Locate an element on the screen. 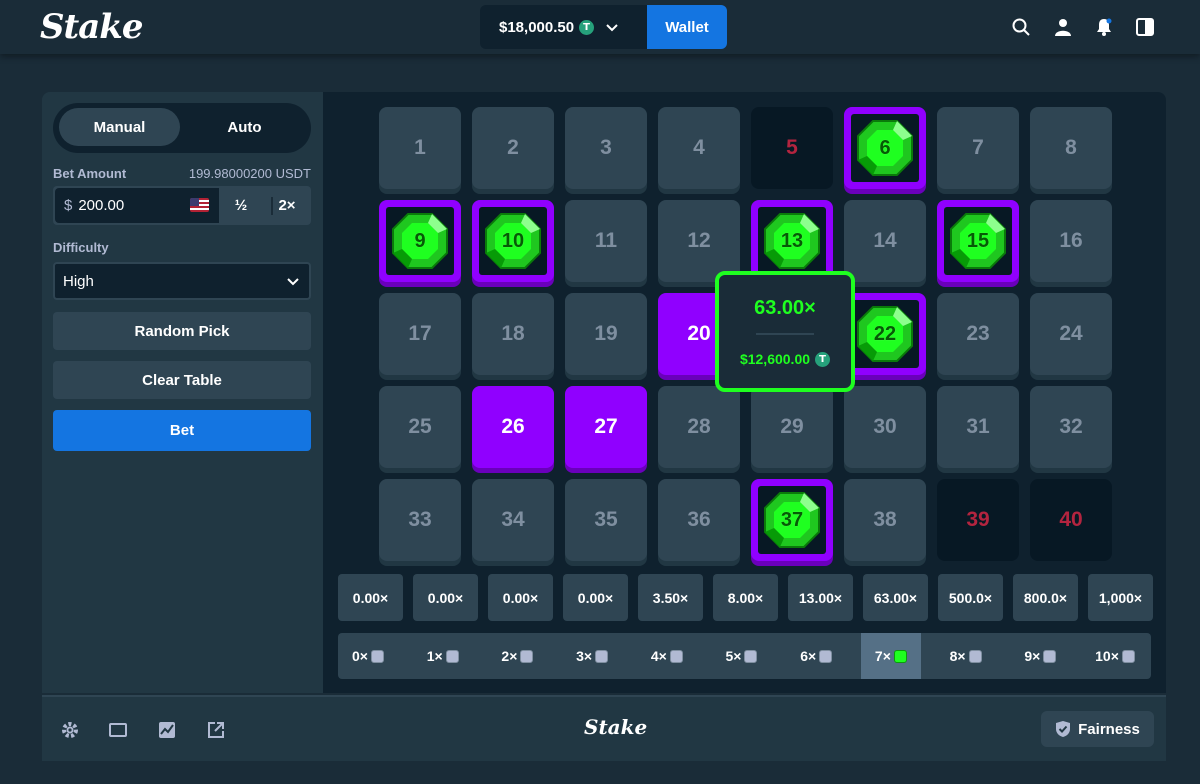 This screenshot has height=784, width=1200. hits-item: 2× is located at coordinates (517, 656).